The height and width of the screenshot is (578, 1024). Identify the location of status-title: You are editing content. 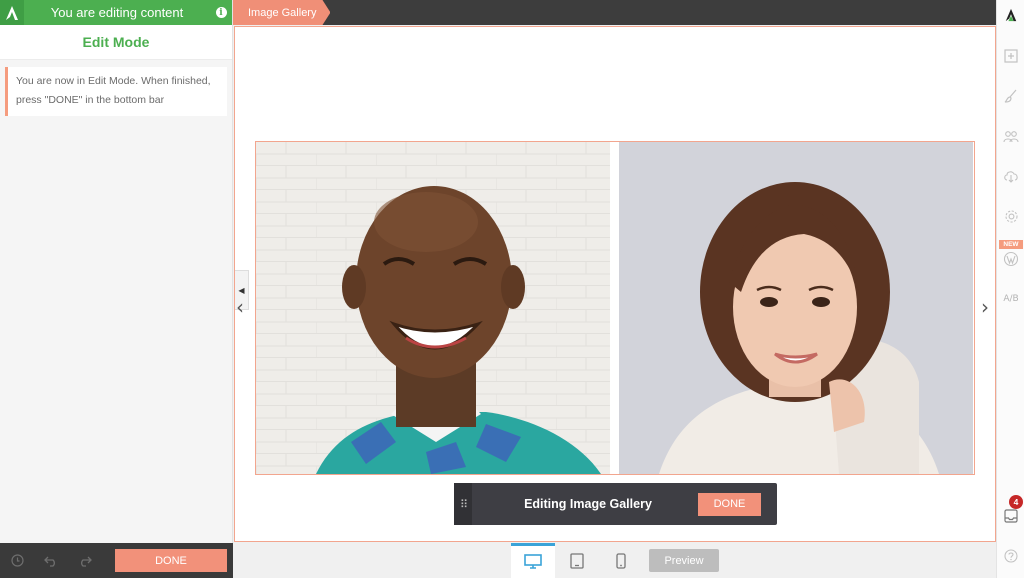
(117, 12).